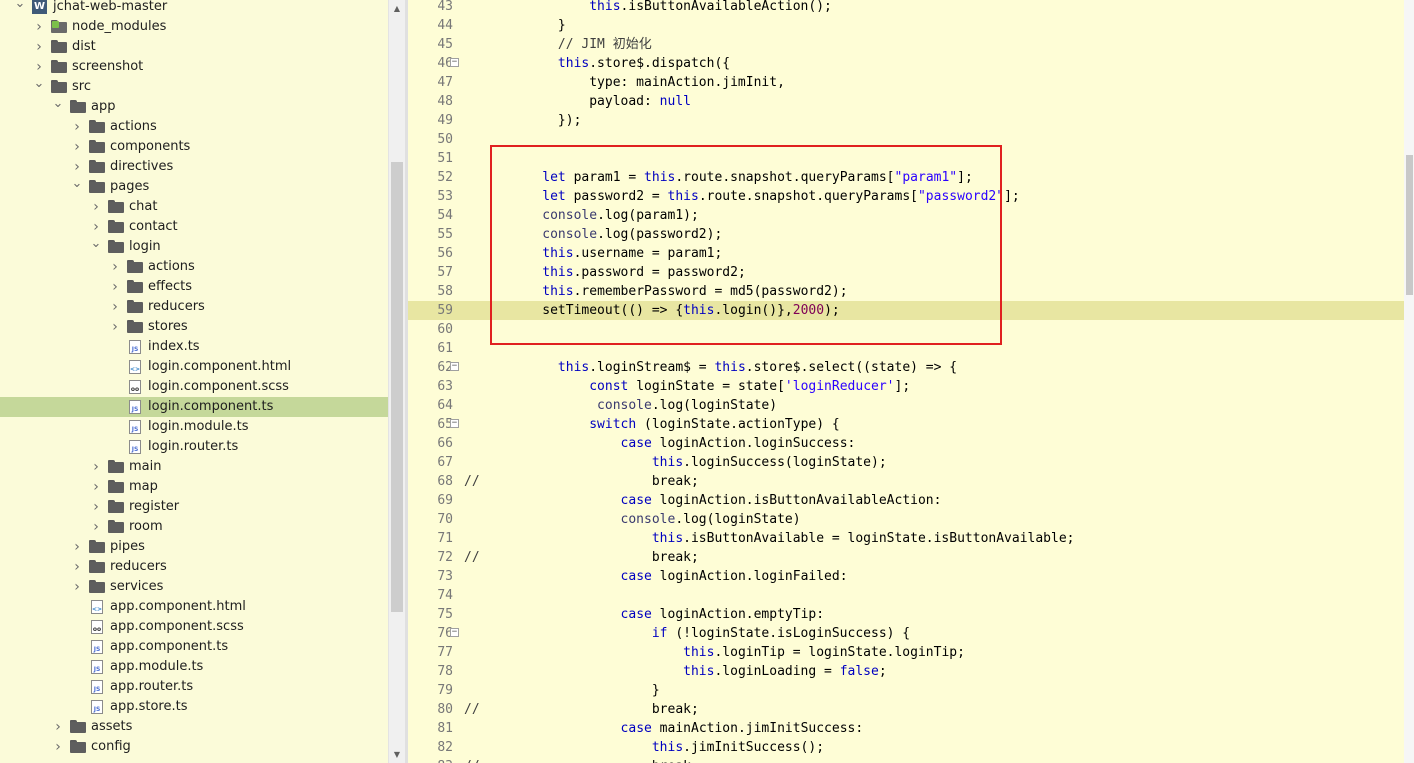 The image size is (1414, 763). Describe the element at coordinates (194, 587) in the screenshot. I see `tree-folder: › services` at that location.